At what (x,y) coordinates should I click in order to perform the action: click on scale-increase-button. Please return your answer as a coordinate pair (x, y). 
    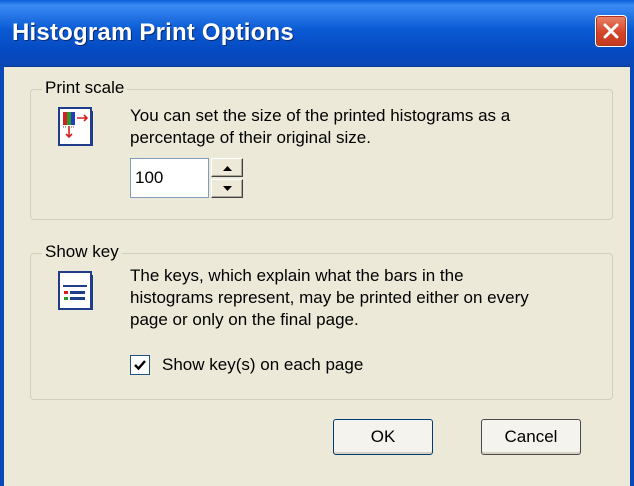
    Looking at the image, I should click on (227, 167).